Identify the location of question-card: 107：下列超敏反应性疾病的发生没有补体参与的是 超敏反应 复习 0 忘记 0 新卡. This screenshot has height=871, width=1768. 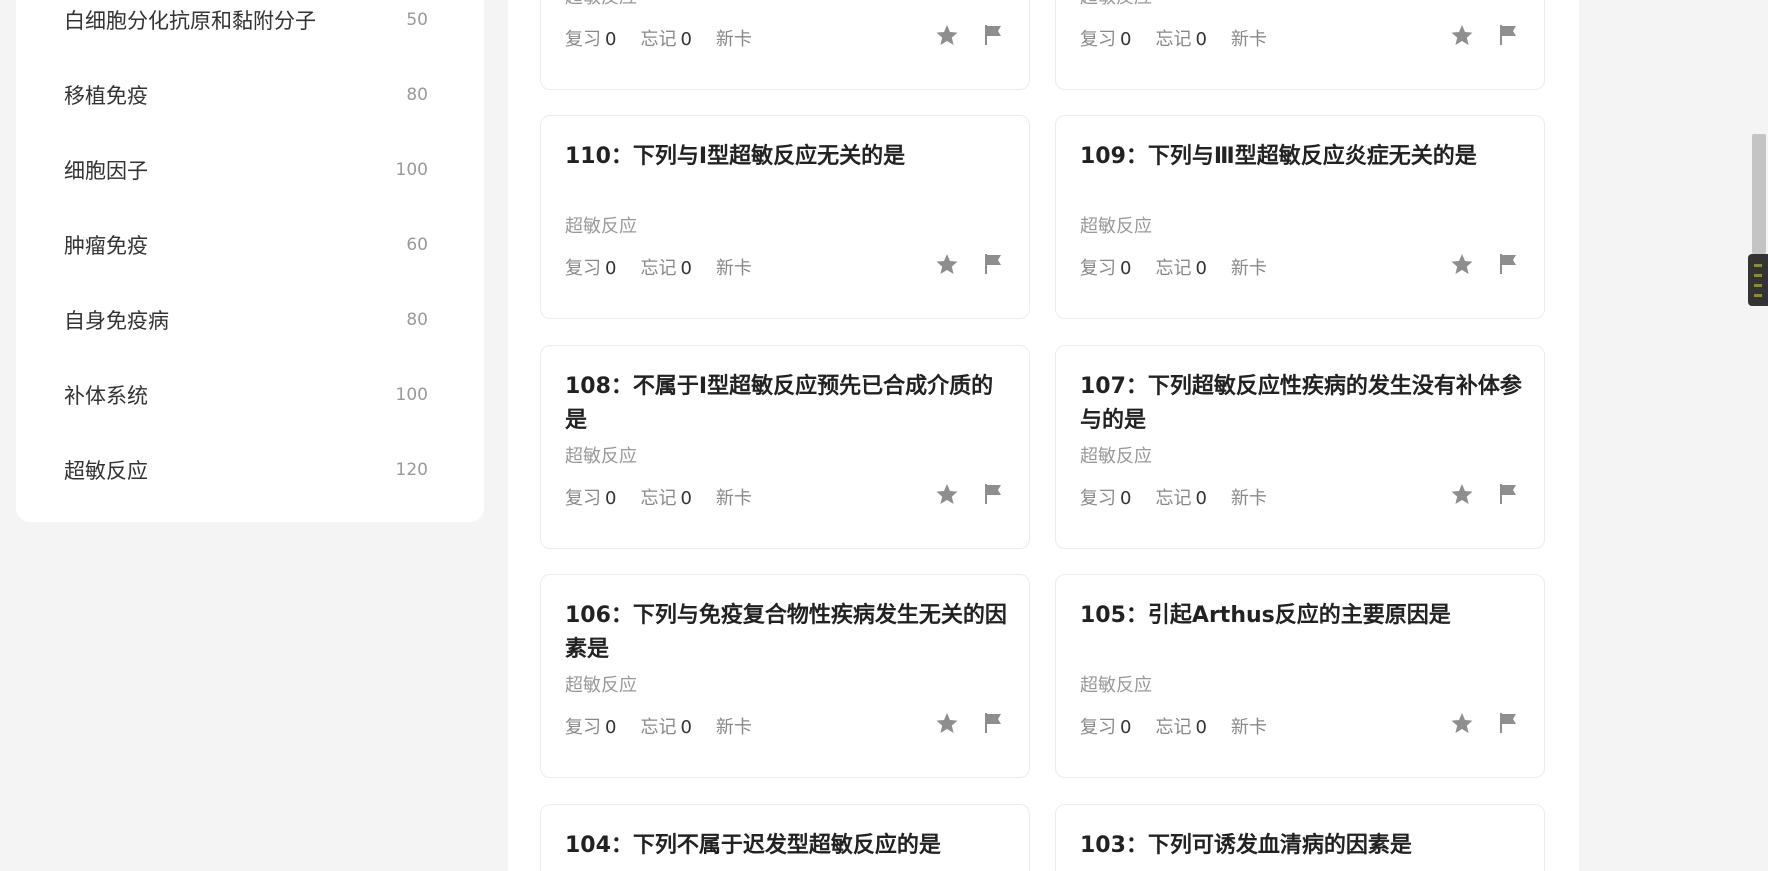
(1300, 447).